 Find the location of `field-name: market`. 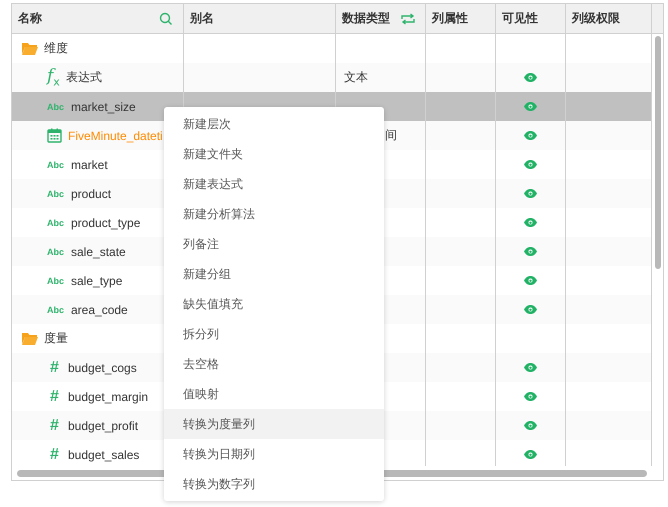

field-name: market is located at coordinates (89, 165).